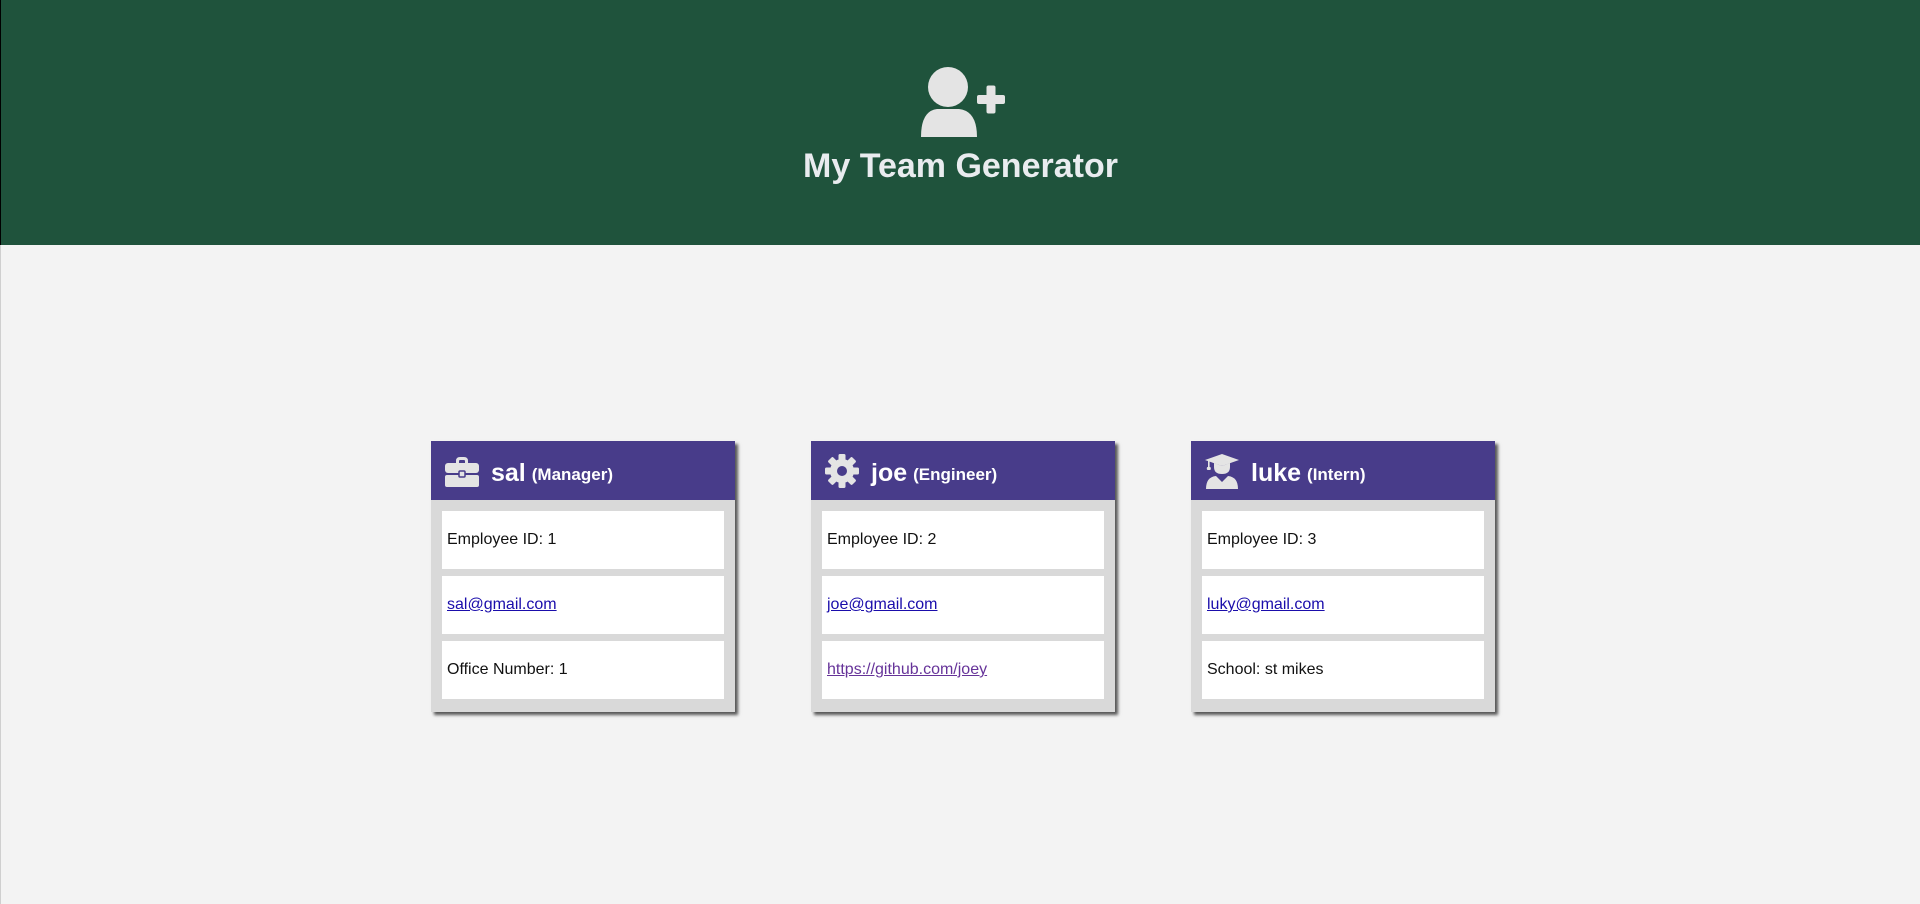 This screenshot has width=1920, height=904. I want to click on employee-id-text: Employee ID: 3, so click(1262, 539).